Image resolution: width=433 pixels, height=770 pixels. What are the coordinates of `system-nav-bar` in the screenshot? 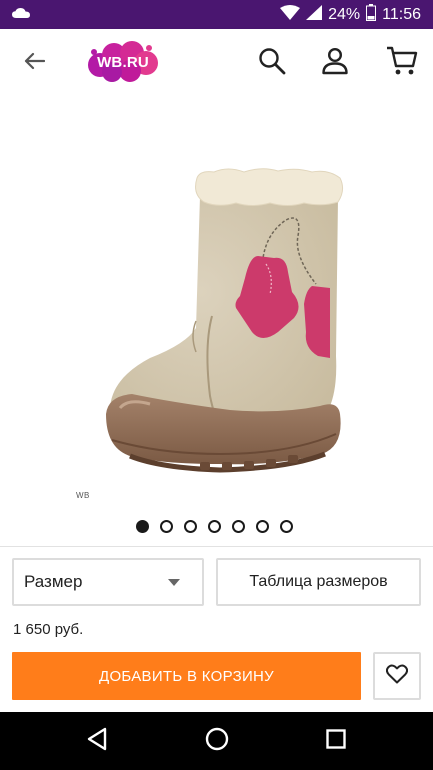 It's located at (216, 741).